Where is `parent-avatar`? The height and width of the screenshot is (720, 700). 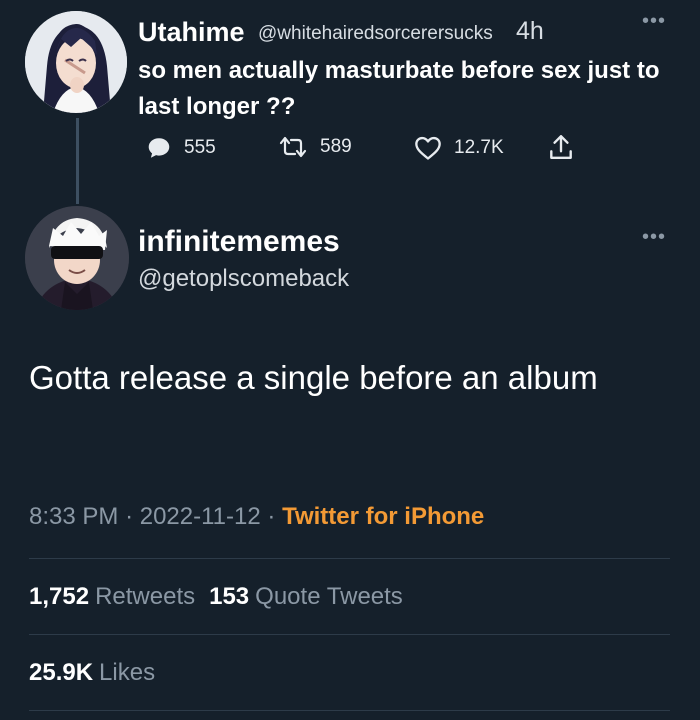
parent-avatar is located at coordinates (76, 62).